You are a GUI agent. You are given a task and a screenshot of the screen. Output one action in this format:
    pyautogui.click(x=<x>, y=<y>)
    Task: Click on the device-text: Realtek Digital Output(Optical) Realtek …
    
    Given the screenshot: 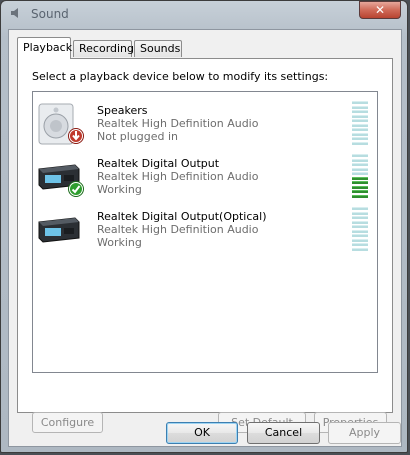 What is the action you would take?
    pyautogui.click(x=181, y=229)
    